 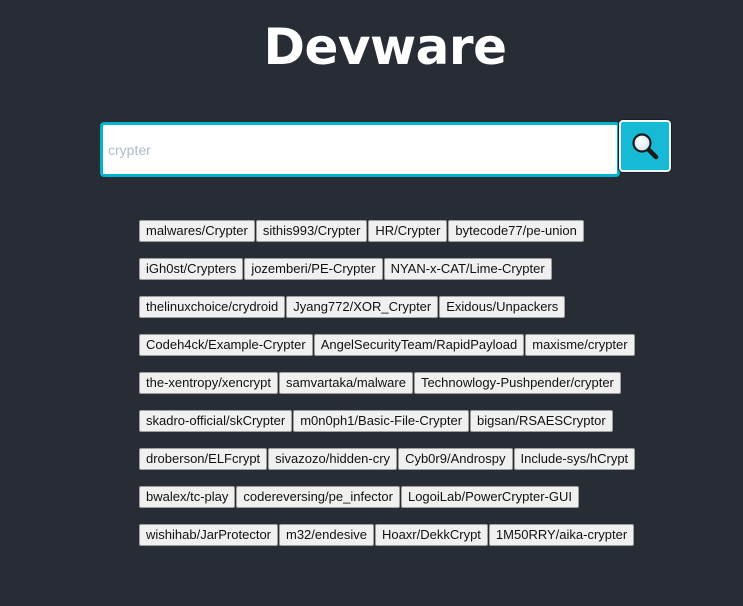 What do you see at coordinates (313, 269) in the screenshot?
I see `repo-tag: jozemberi/PE-Crypter` at bounding box center [313, 269].